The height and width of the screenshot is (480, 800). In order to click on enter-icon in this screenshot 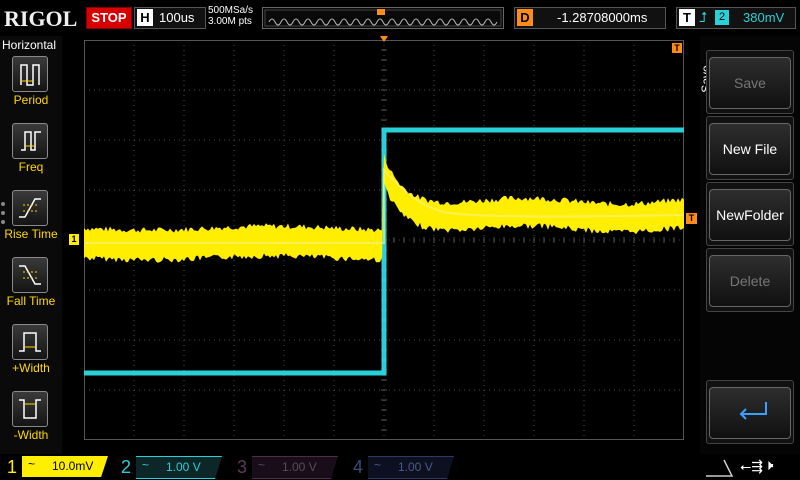, I will do `click(753, 411)`.